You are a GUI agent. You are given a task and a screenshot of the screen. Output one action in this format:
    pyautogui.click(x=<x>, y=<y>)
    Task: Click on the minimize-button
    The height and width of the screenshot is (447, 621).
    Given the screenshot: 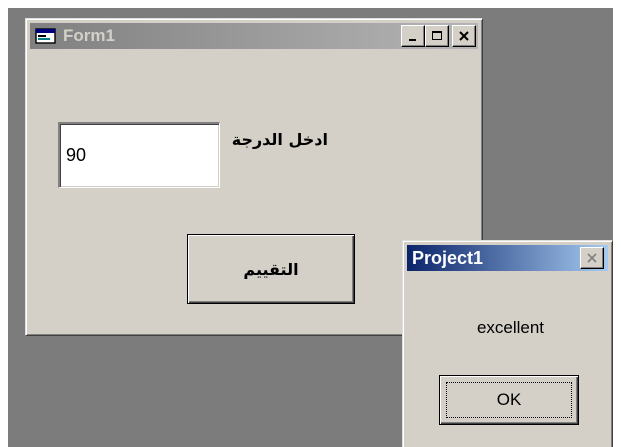 What is the action you would take?
    pyautogui.click(x=413, y=36)
    